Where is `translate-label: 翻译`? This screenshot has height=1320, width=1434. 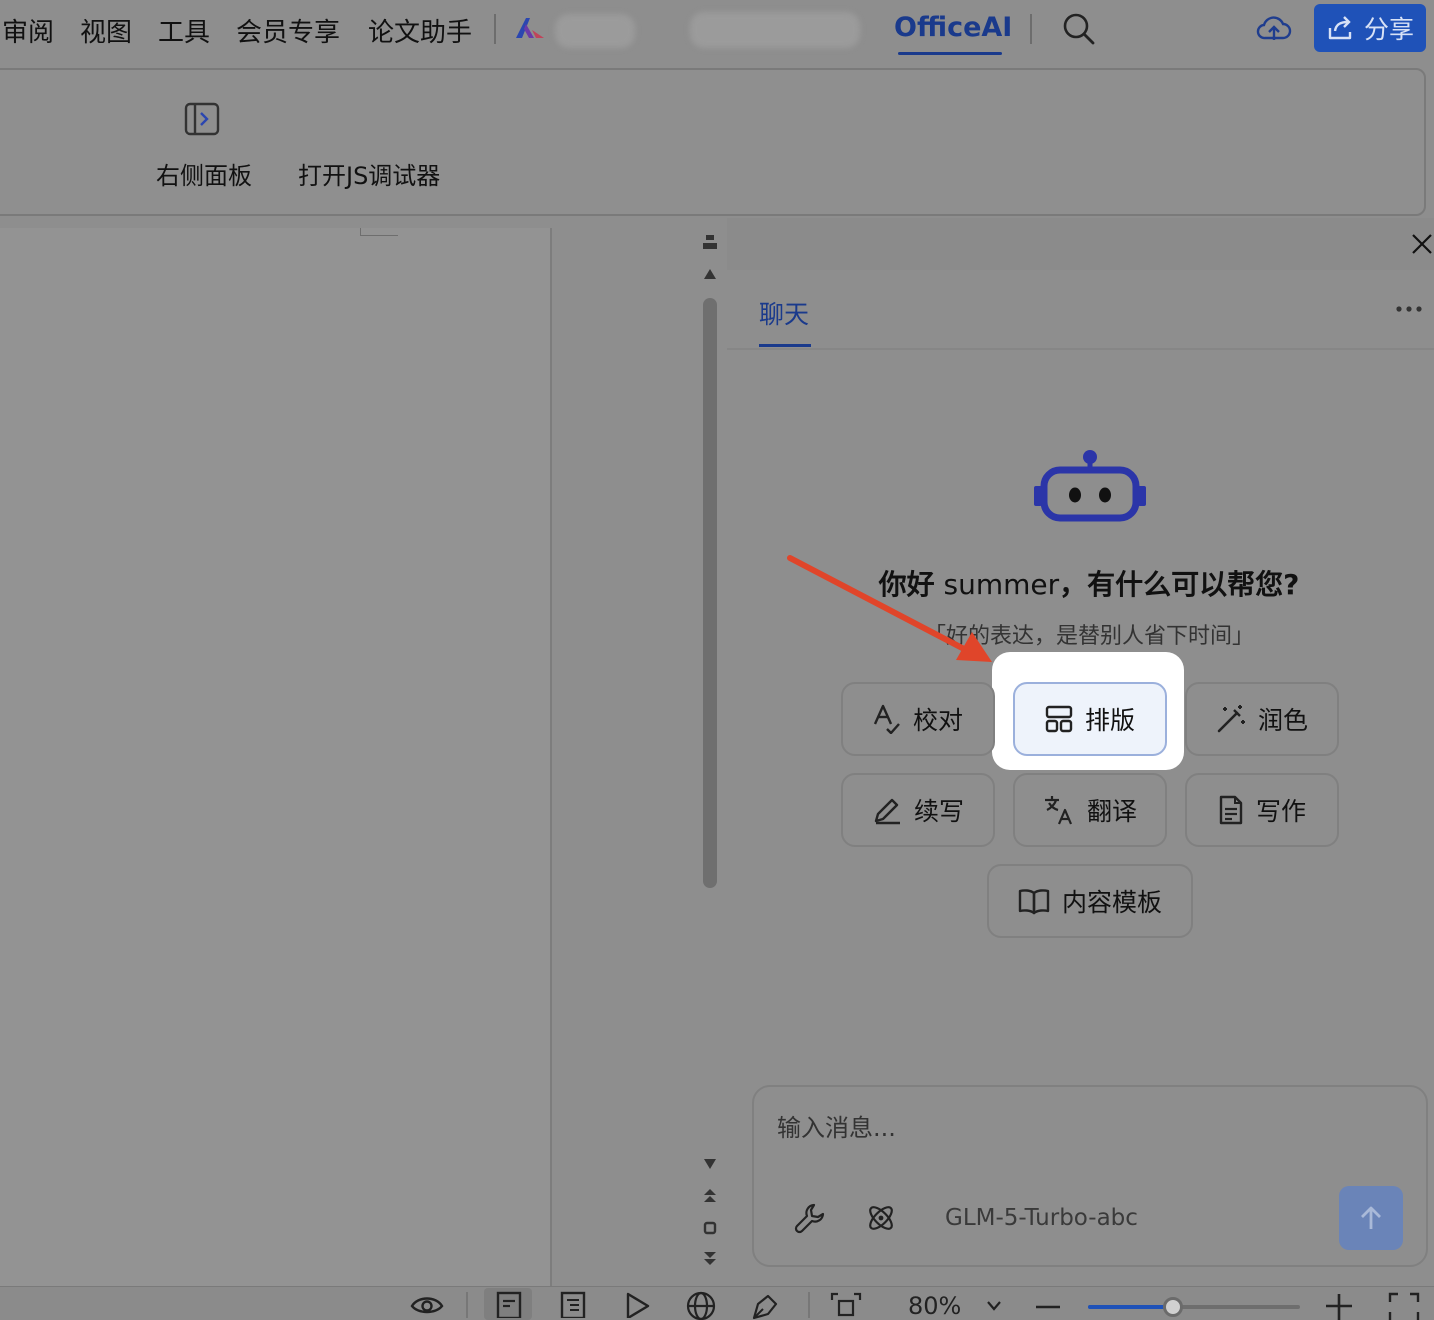 translate-label: 翻译 is located at coordinates (1111, 811).